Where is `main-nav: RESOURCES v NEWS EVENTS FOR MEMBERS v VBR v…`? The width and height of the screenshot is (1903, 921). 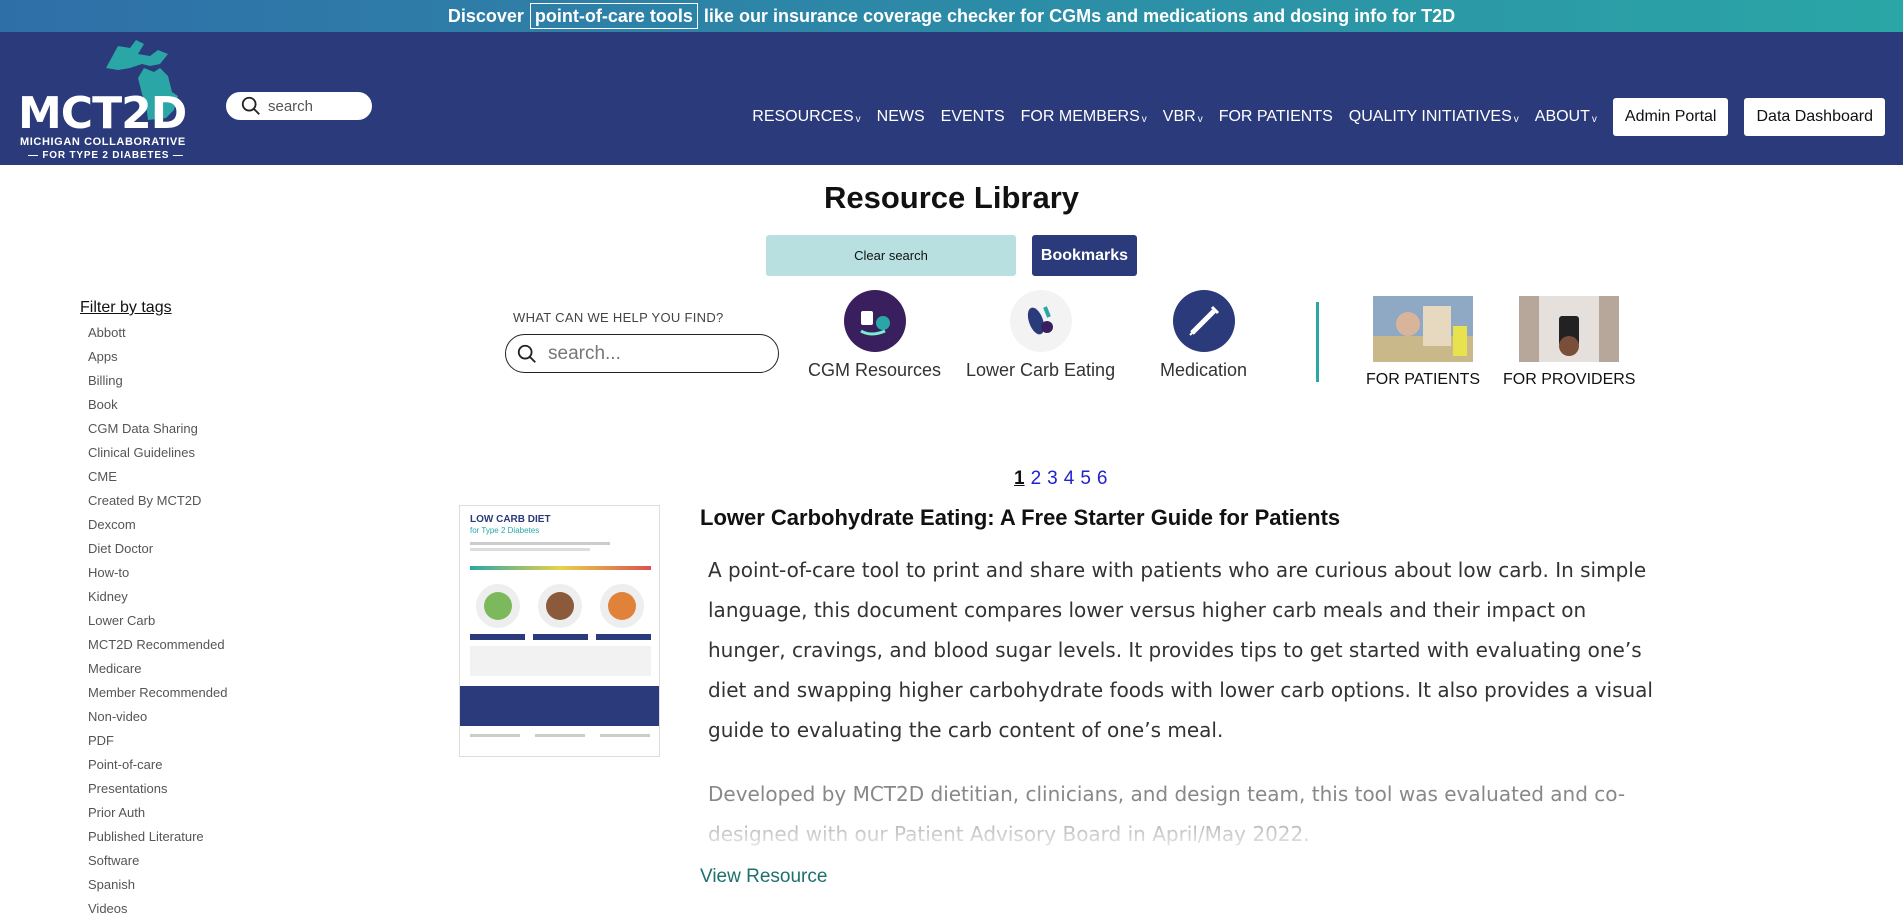
main-nav: RESOURCES v NEWS EVENTS FOR MEMBERS v VBR v… is located at coordinates (1318, 117).